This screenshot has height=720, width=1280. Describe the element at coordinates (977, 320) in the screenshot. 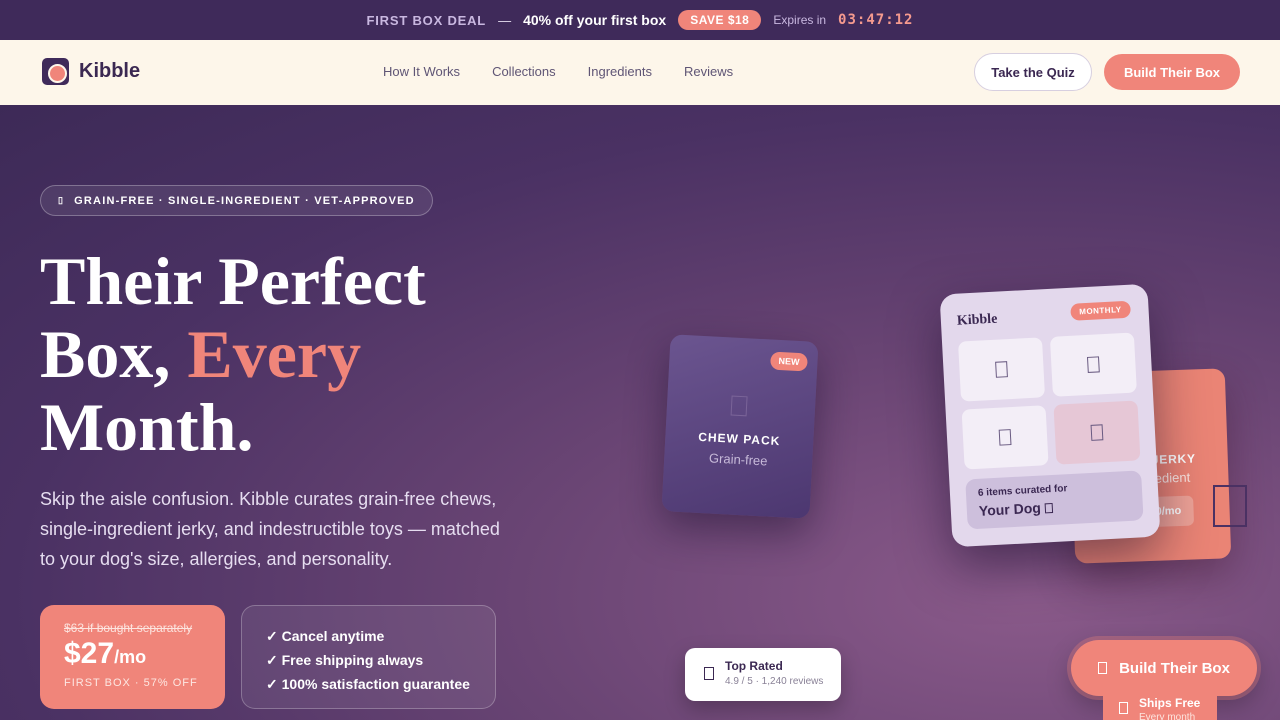

I see `box-brand: Kibble` at that location.